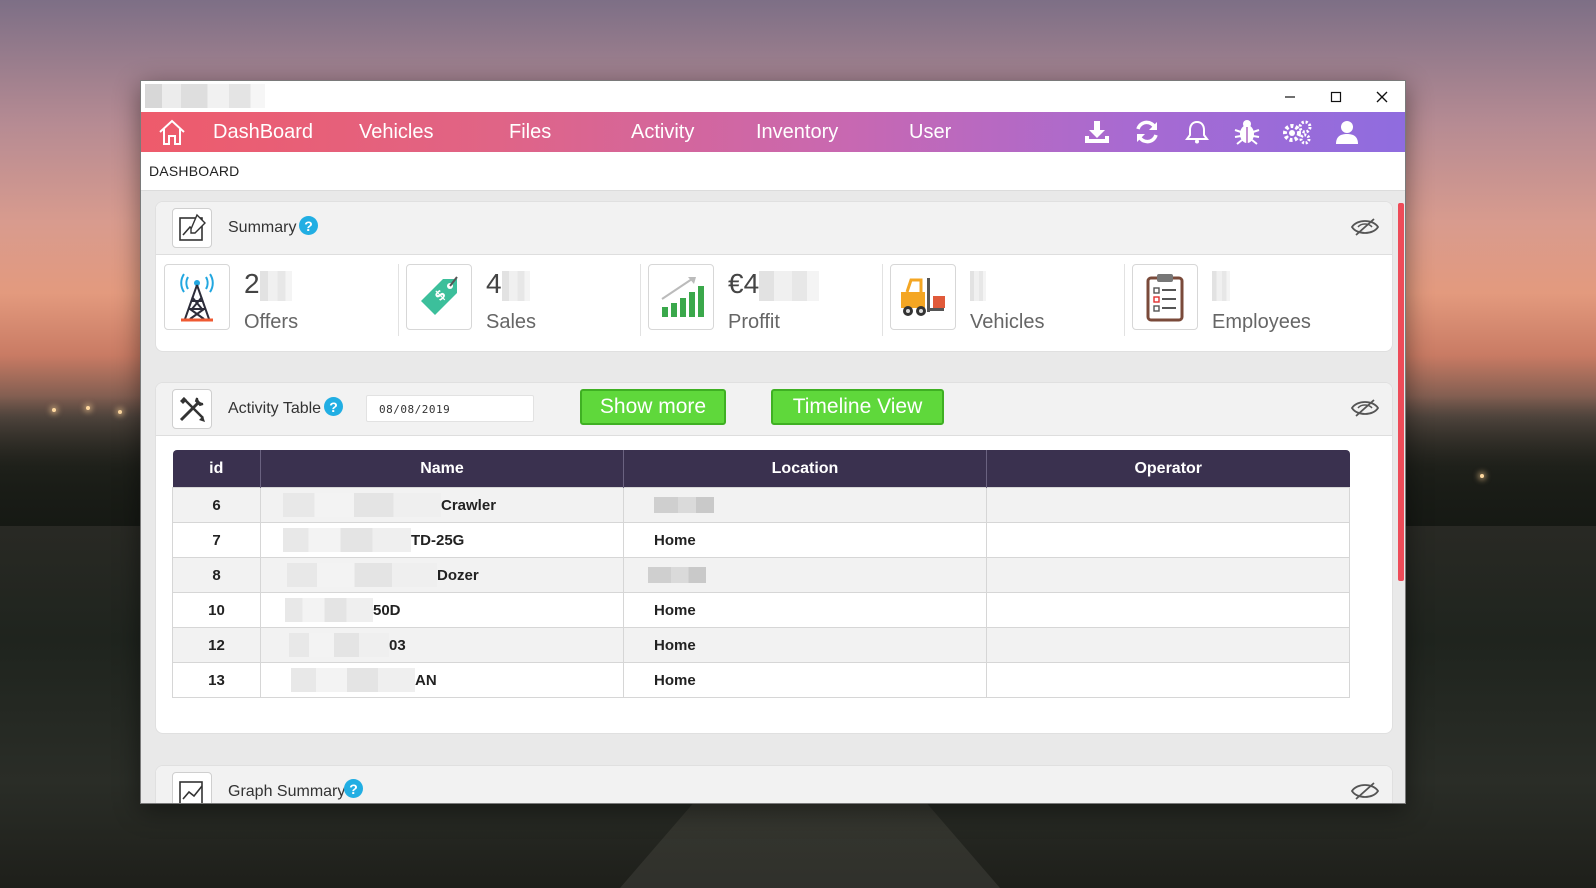  What do you see at coordinates (768, 300) in the screenshot?
I see `stat-profit: €4 Proffit` at bounding box center [768, 300].